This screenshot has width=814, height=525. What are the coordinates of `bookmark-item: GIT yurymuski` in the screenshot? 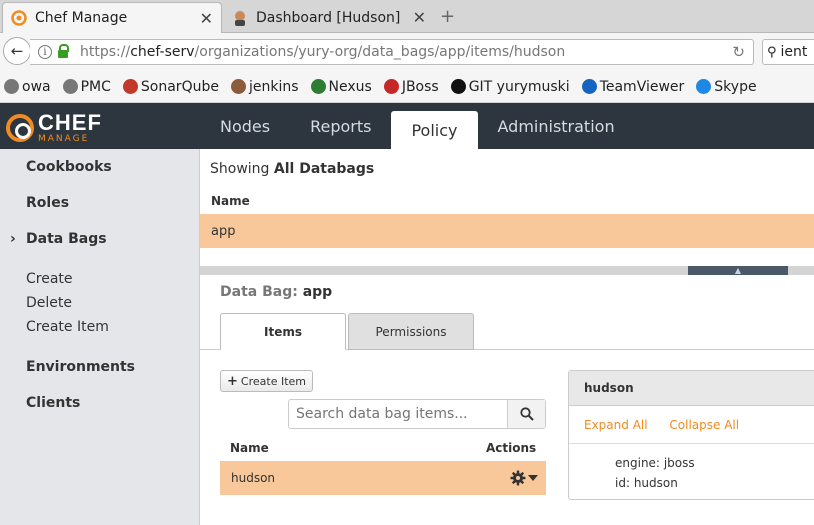 It's located at (510, 86).